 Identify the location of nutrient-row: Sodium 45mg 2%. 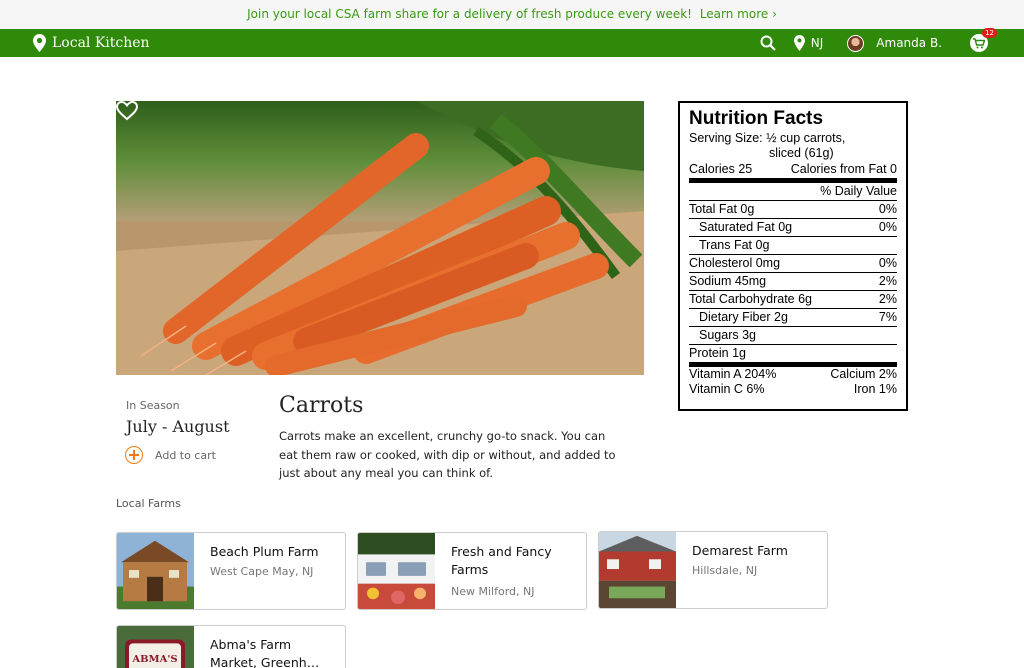
(793, 282).